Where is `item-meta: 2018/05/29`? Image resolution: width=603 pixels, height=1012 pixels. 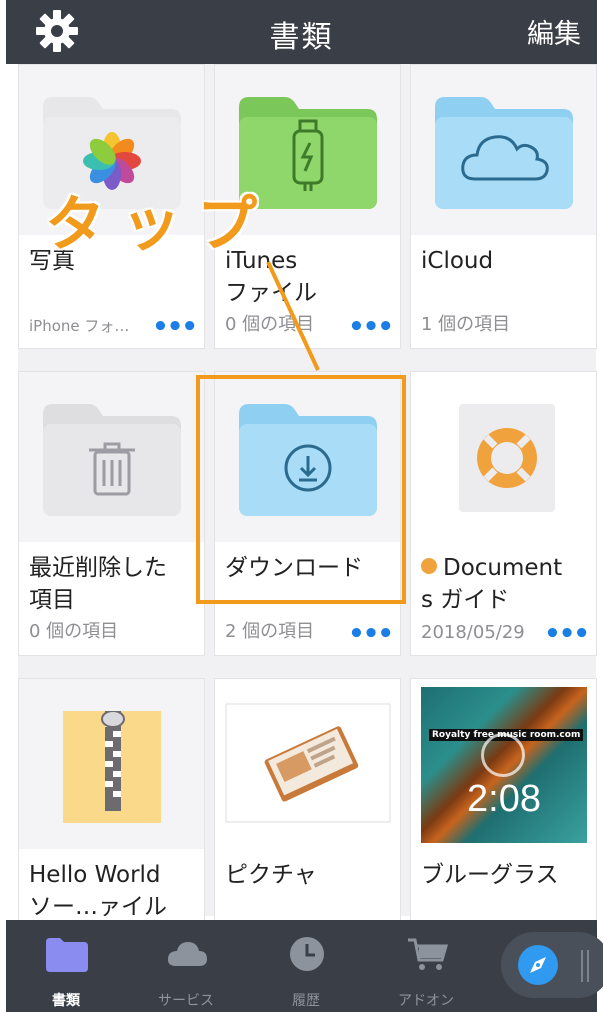
item-meta: 2018/05/29 is located at coordinates (473, 632).